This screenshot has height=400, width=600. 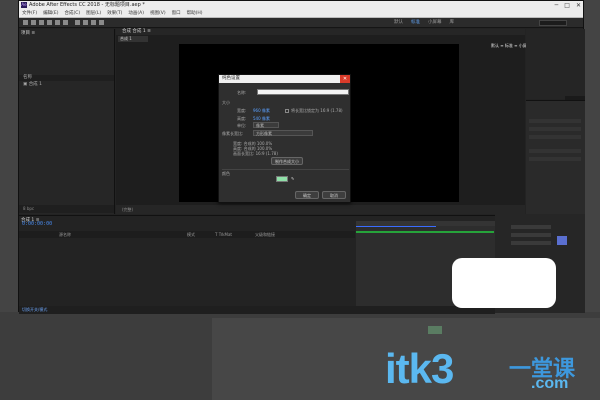 I want to click on cancel-button: 取消, so click(x=334, y=195).